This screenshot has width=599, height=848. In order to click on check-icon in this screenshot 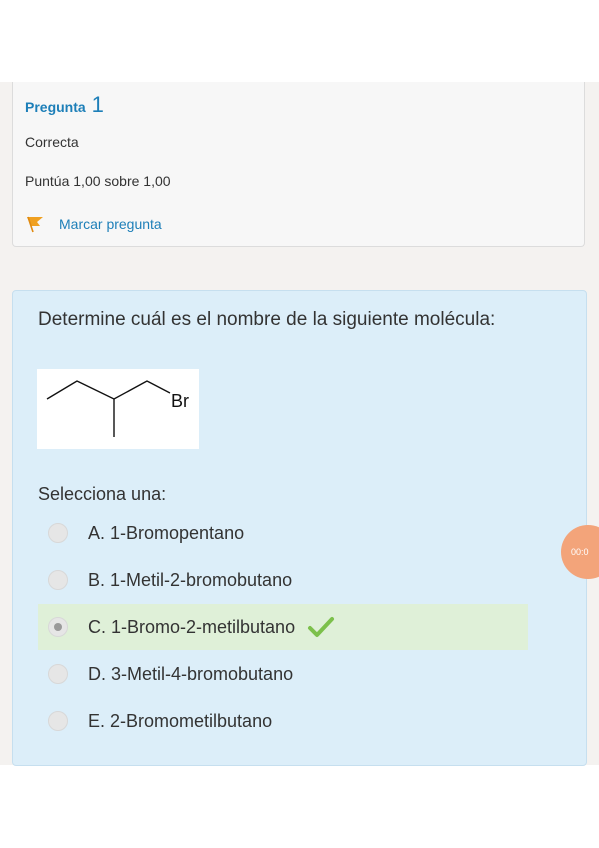, I will do `click(321, 627)`.